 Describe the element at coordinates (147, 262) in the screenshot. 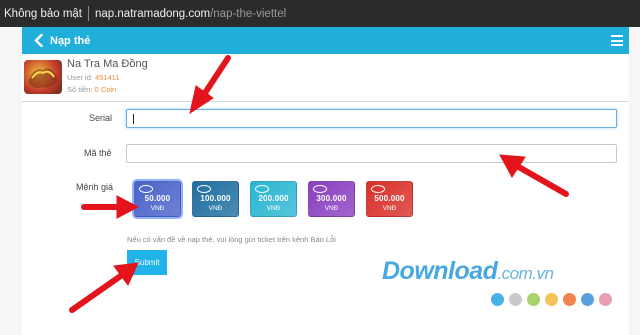

I see `submit-button: Submit` at that location.